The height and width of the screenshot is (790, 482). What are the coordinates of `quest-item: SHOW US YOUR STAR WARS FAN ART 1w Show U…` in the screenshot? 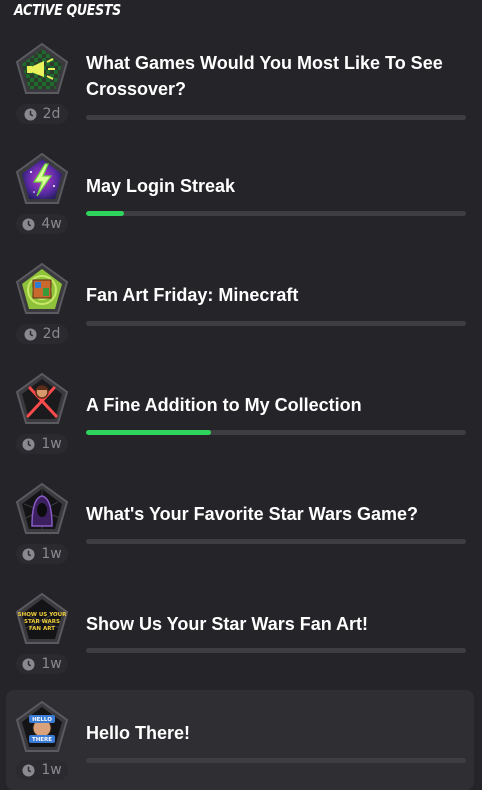 It's located at (240, 640).